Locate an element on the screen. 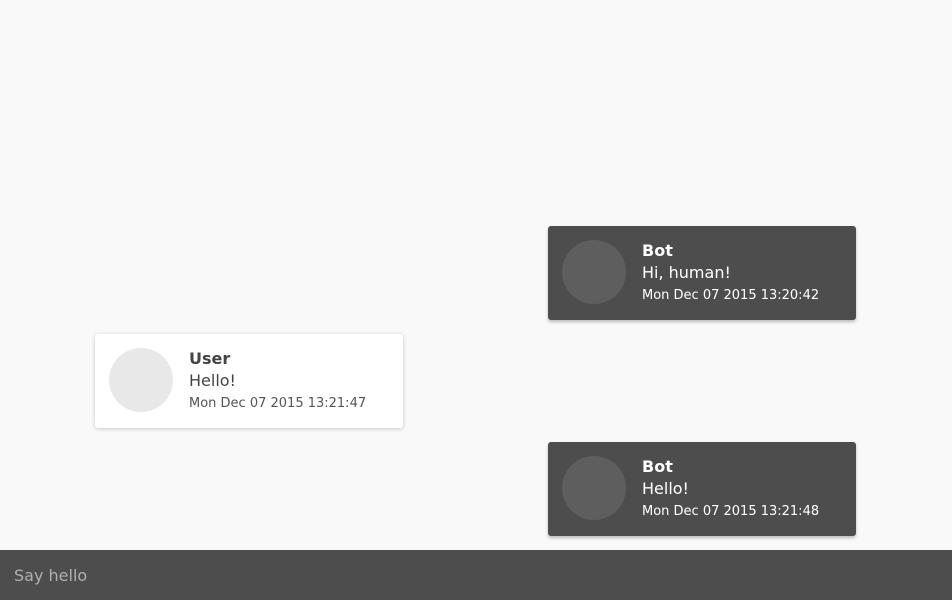 This screenshot has height=600, width=952. message-timestamp: Mon Dec 07 2015 13:20:42 is located at coordinates (731, 295).